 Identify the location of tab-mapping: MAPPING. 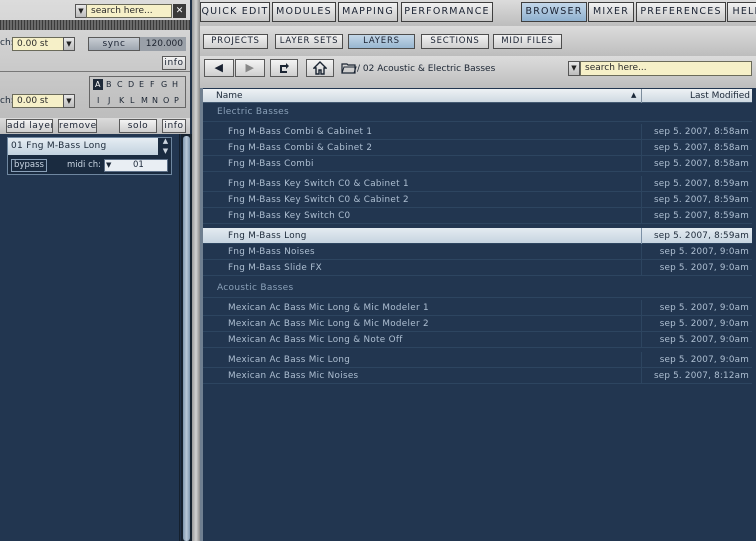
(368, 12).